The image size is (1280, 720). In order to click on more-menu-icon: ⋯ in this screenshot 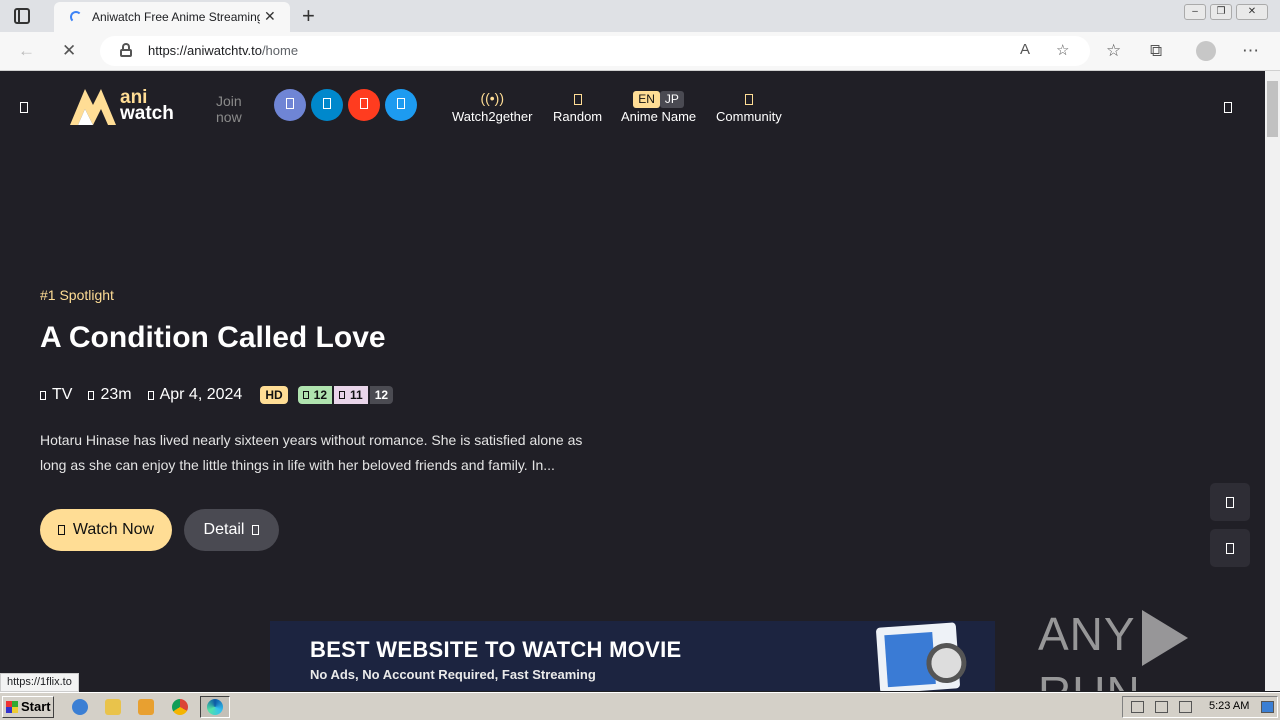, I will do `click(1250, 51)`.